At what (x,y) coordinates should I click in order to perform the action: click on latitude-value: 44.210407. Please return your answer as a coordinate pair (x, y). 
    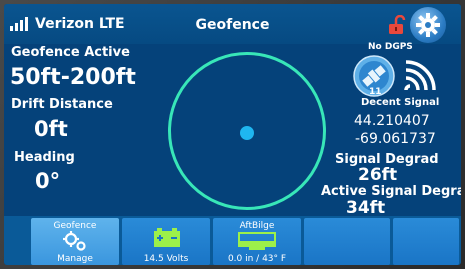
    Looking at the image, I should click on (392, 121).